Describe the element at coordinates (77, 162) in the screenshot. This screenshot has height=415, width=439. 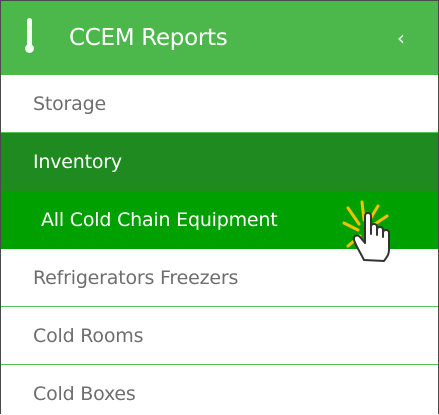
I see `menu-item-label: Inventory` at that location.